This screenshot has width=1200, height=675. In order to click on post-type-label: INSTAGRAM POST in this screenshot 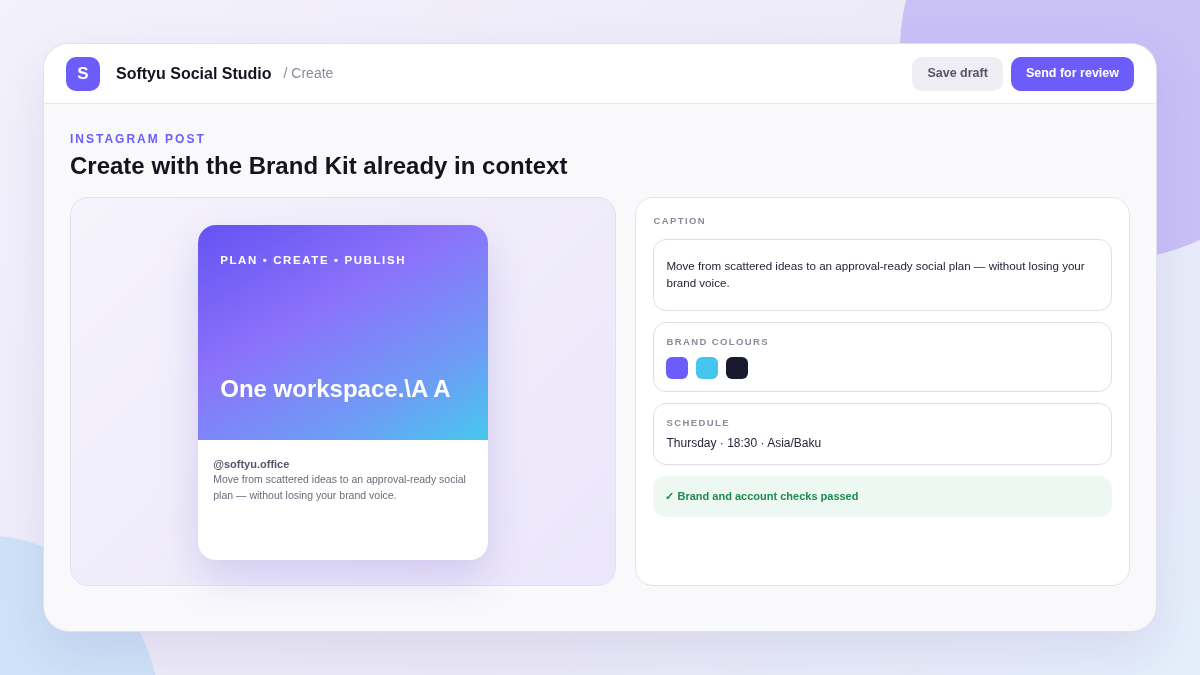, I will do `click(138, 139)`.